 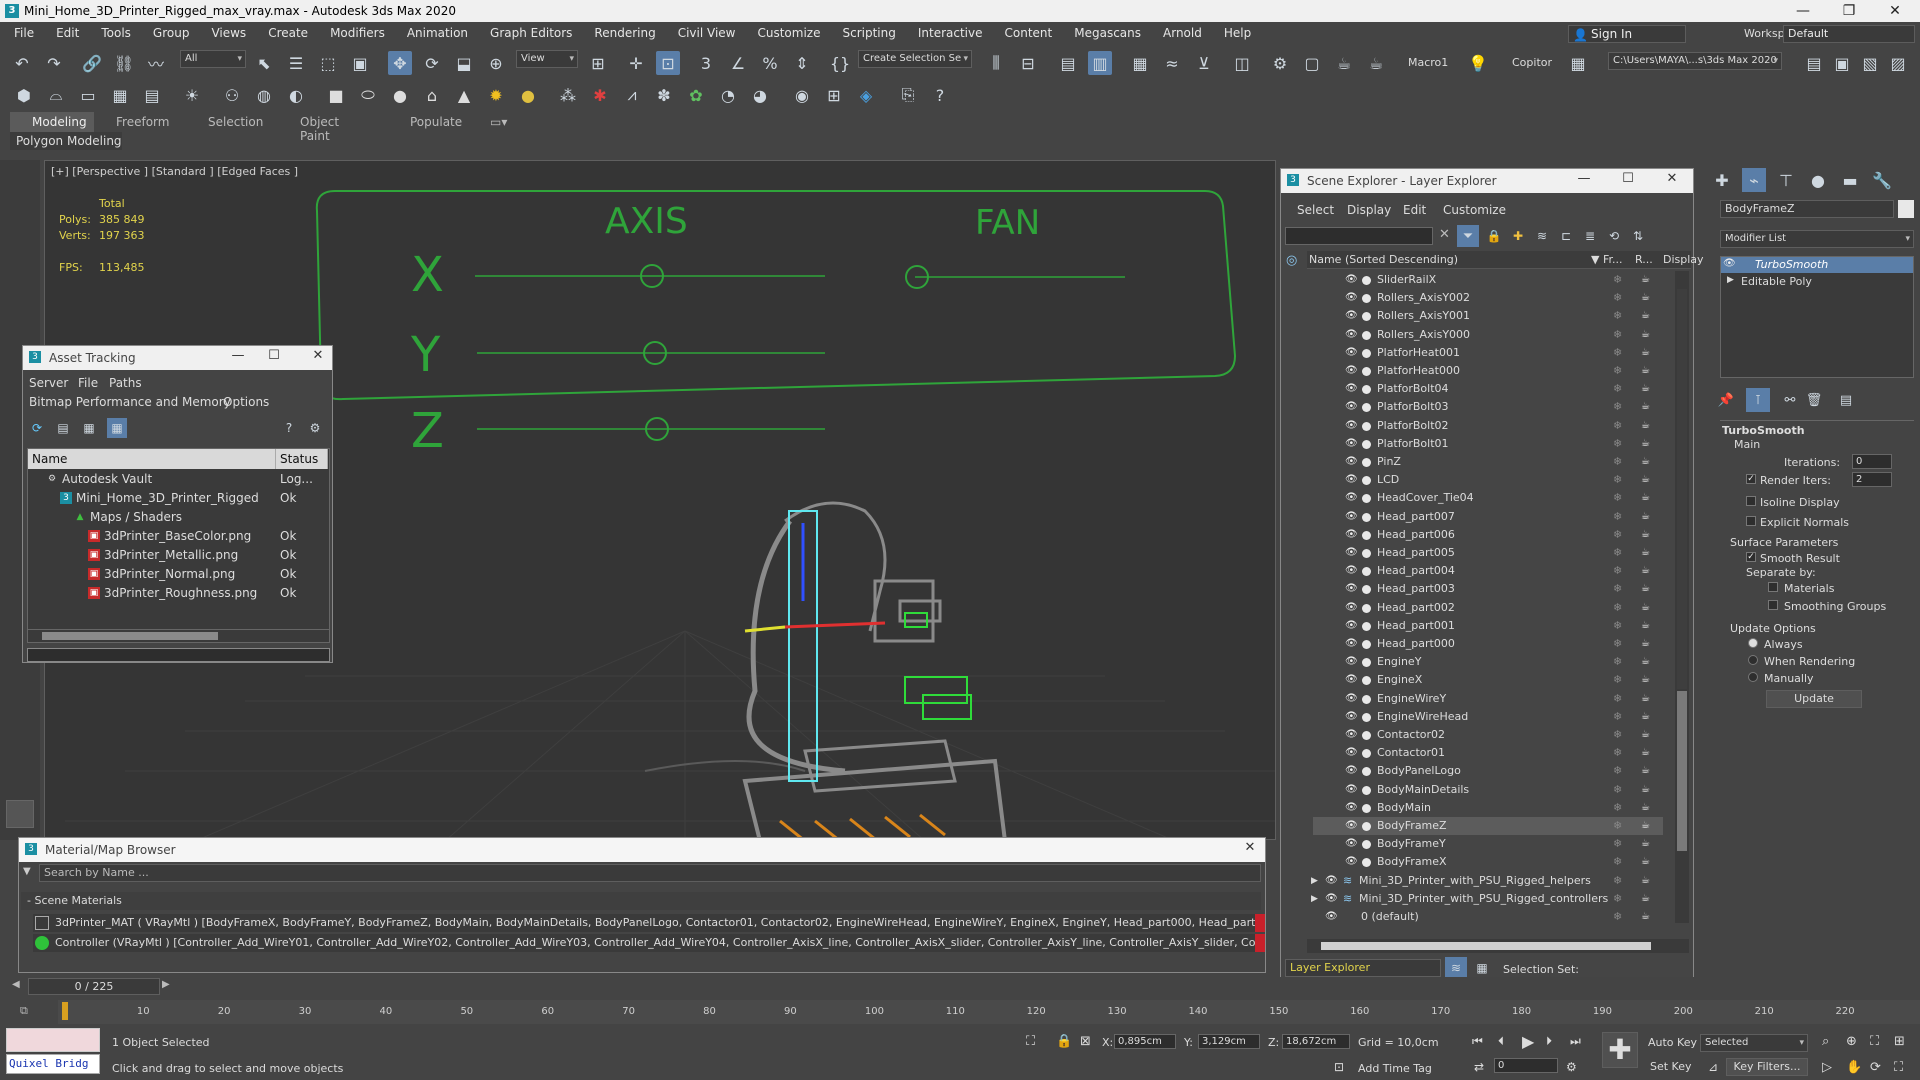 What do you see at coordinates (1488, 680) in the screenshot?
I see `scene-row: 👁 EngineX ❄ ☕` at bounding box center [1488, 680].